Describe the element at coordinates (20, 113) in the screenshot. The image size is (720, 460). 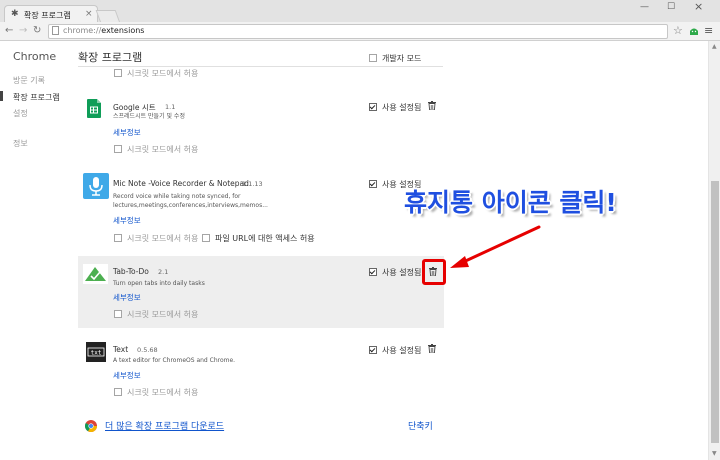
I see `sidebar-item-settings: 설정` at that location.